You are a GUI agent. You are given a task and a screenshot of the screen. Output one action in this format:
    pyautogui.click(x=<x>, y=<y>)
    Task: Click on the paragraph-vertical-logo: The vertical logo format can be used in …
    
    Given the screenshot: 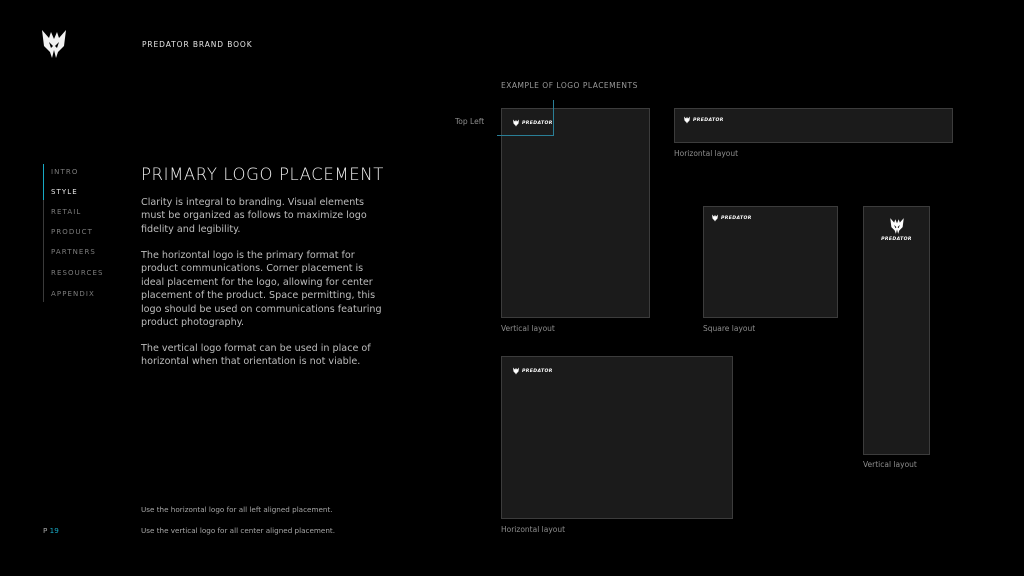 What is the action you would take?
    pyautogui.click(x=256, y=355)
    